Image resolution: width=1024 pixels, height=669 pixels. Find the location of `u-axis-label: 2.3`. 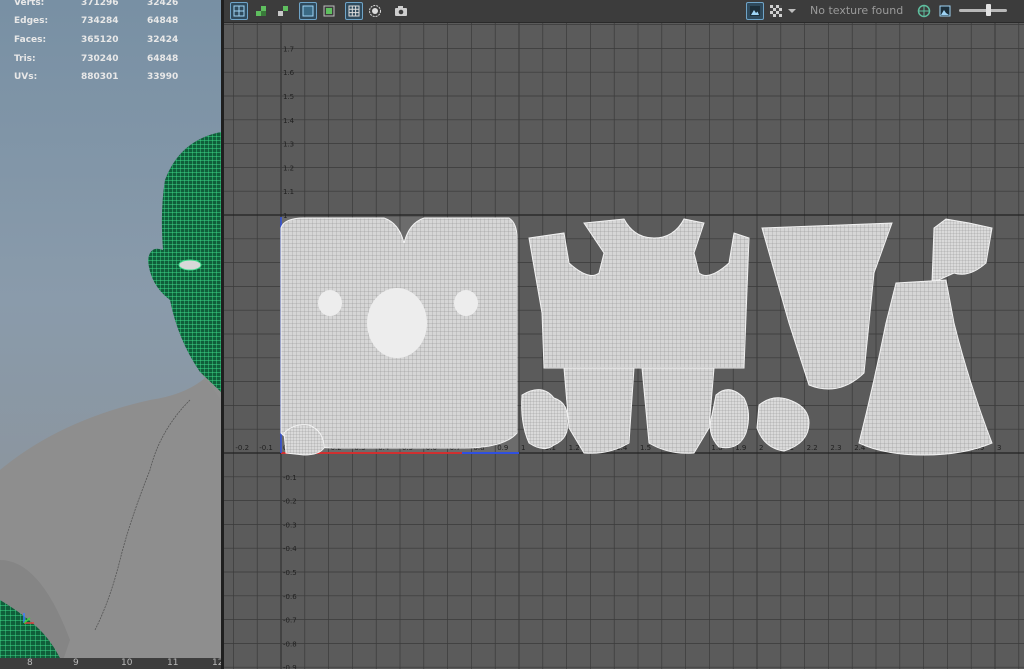

u-axis-label: 2.3 is located at coordinates (835, 448).